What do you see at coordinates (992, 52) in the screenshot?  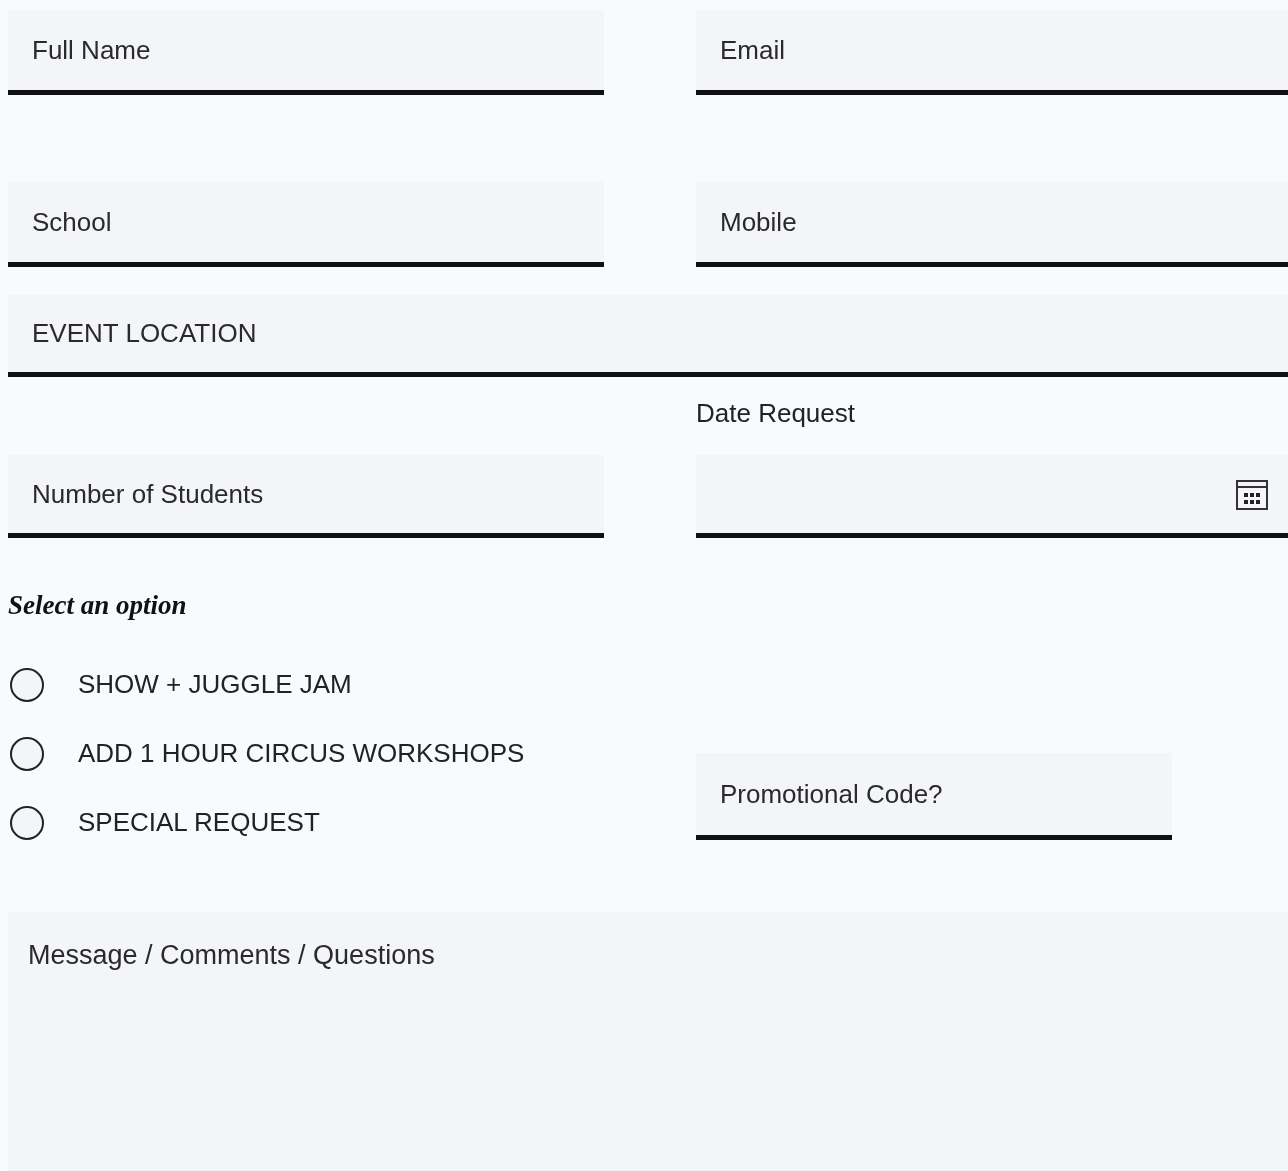 I see `email-field: Email` at bounding box center [992, 52].